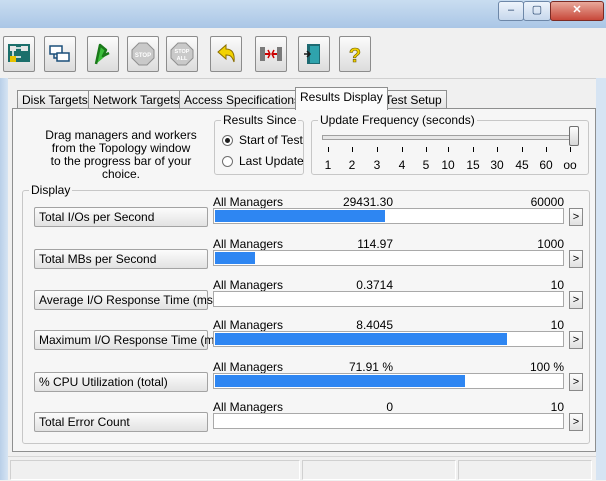 This screenshot has width=606, height=481. I want to click on metric-select-button: Total I/Os per Second, so click(121, 217).